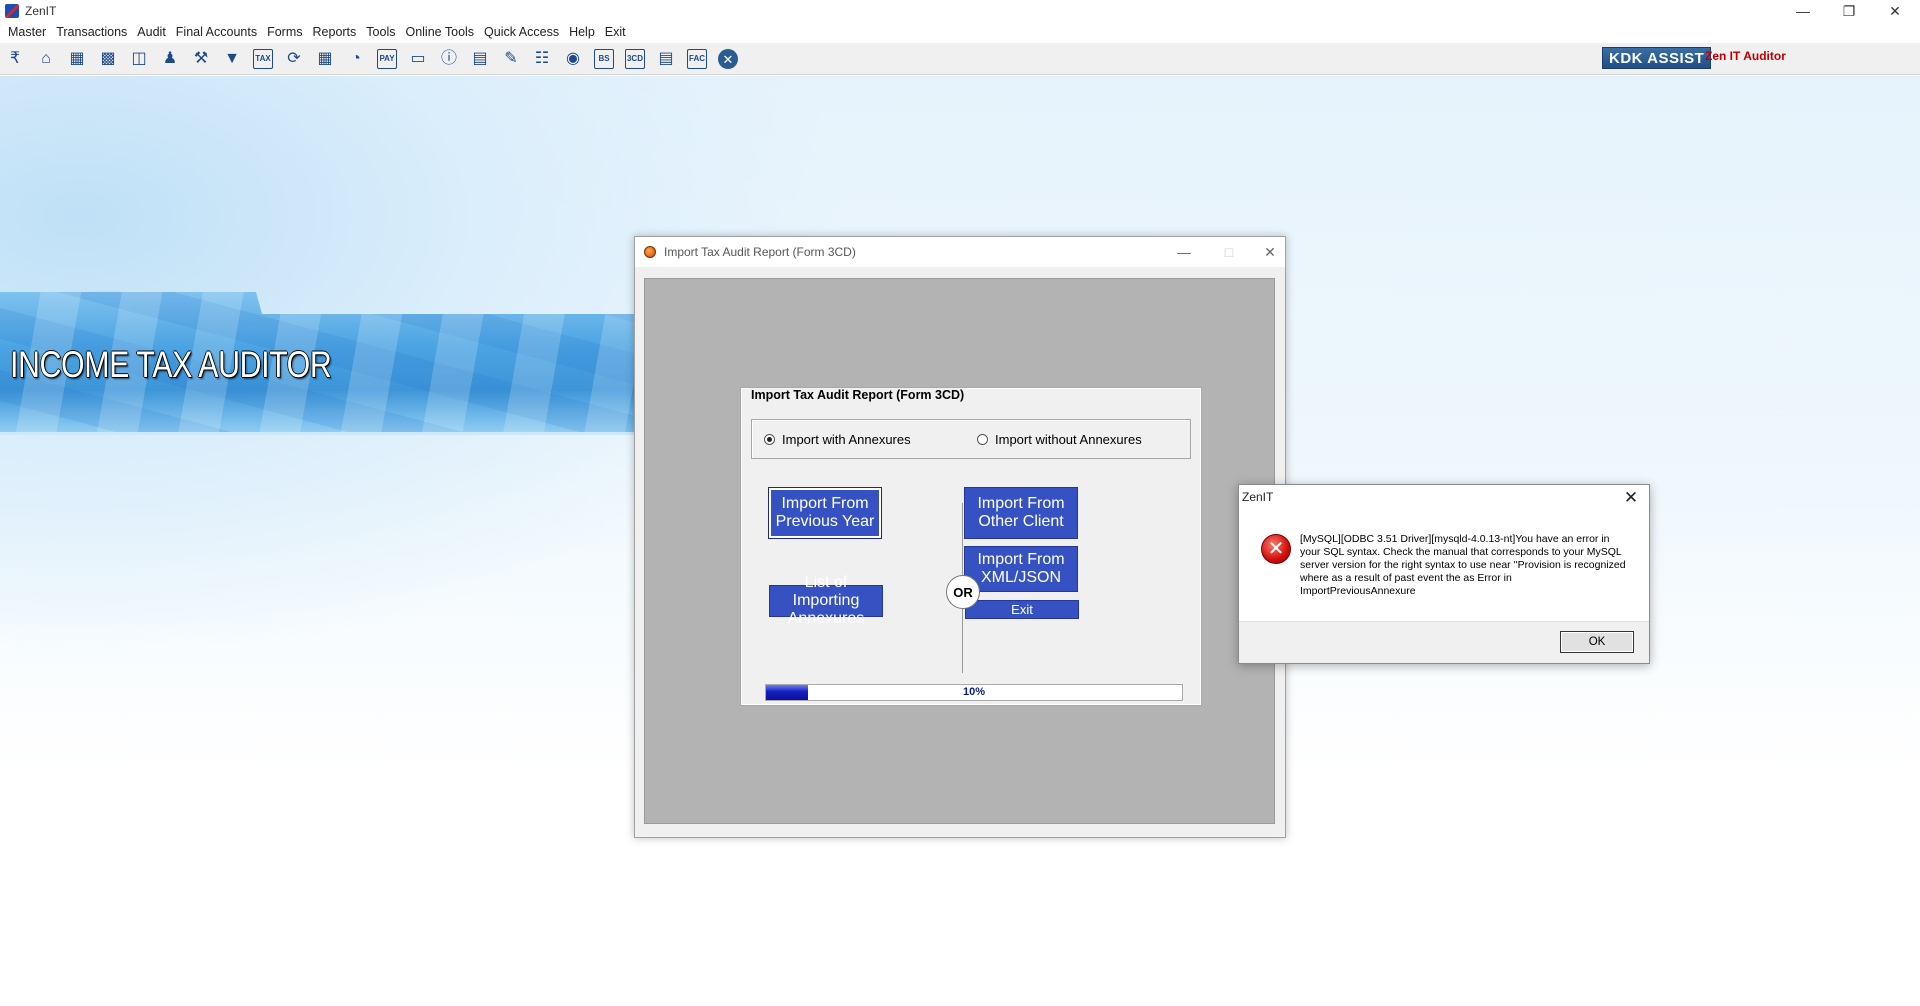 The image size is (1920, 1006). I want to click on app-titlebar: ZenIT — ❐ ✕, so click(960, 11).